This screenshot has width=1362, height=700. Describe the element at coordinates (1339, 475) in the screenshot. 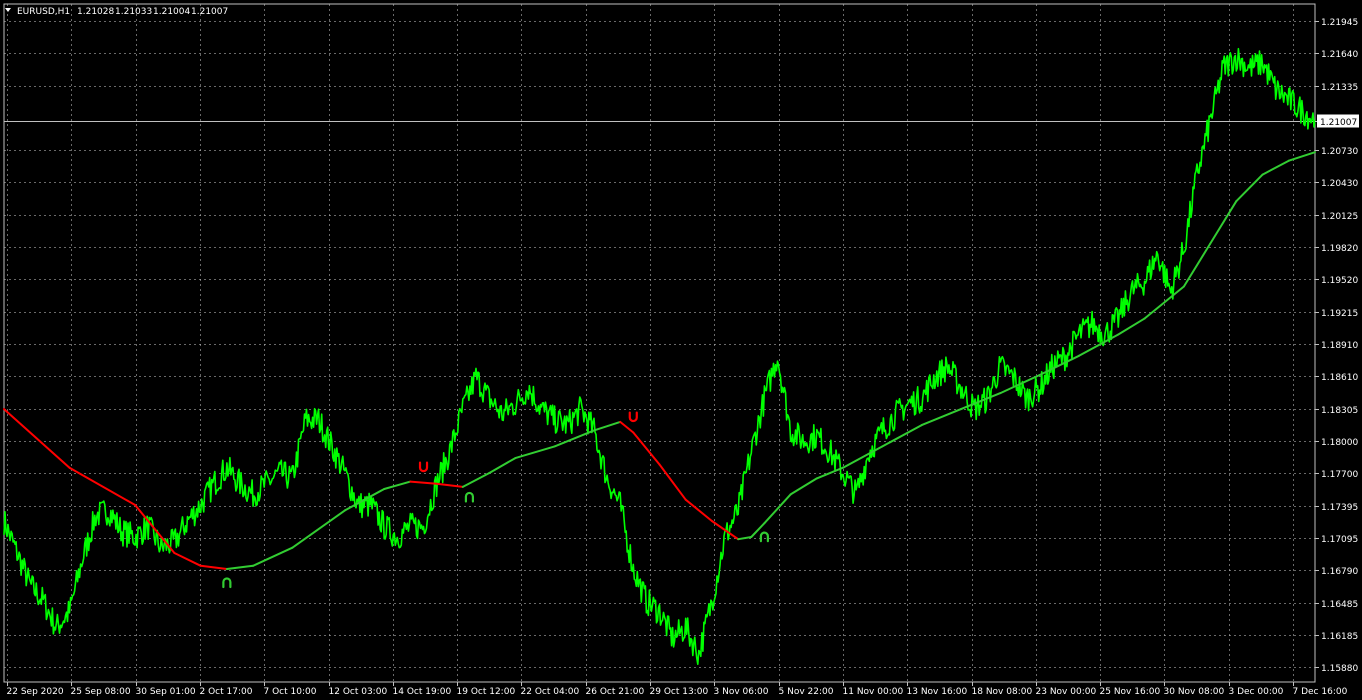

I see `y-tick-label: 1.17700` at that location.